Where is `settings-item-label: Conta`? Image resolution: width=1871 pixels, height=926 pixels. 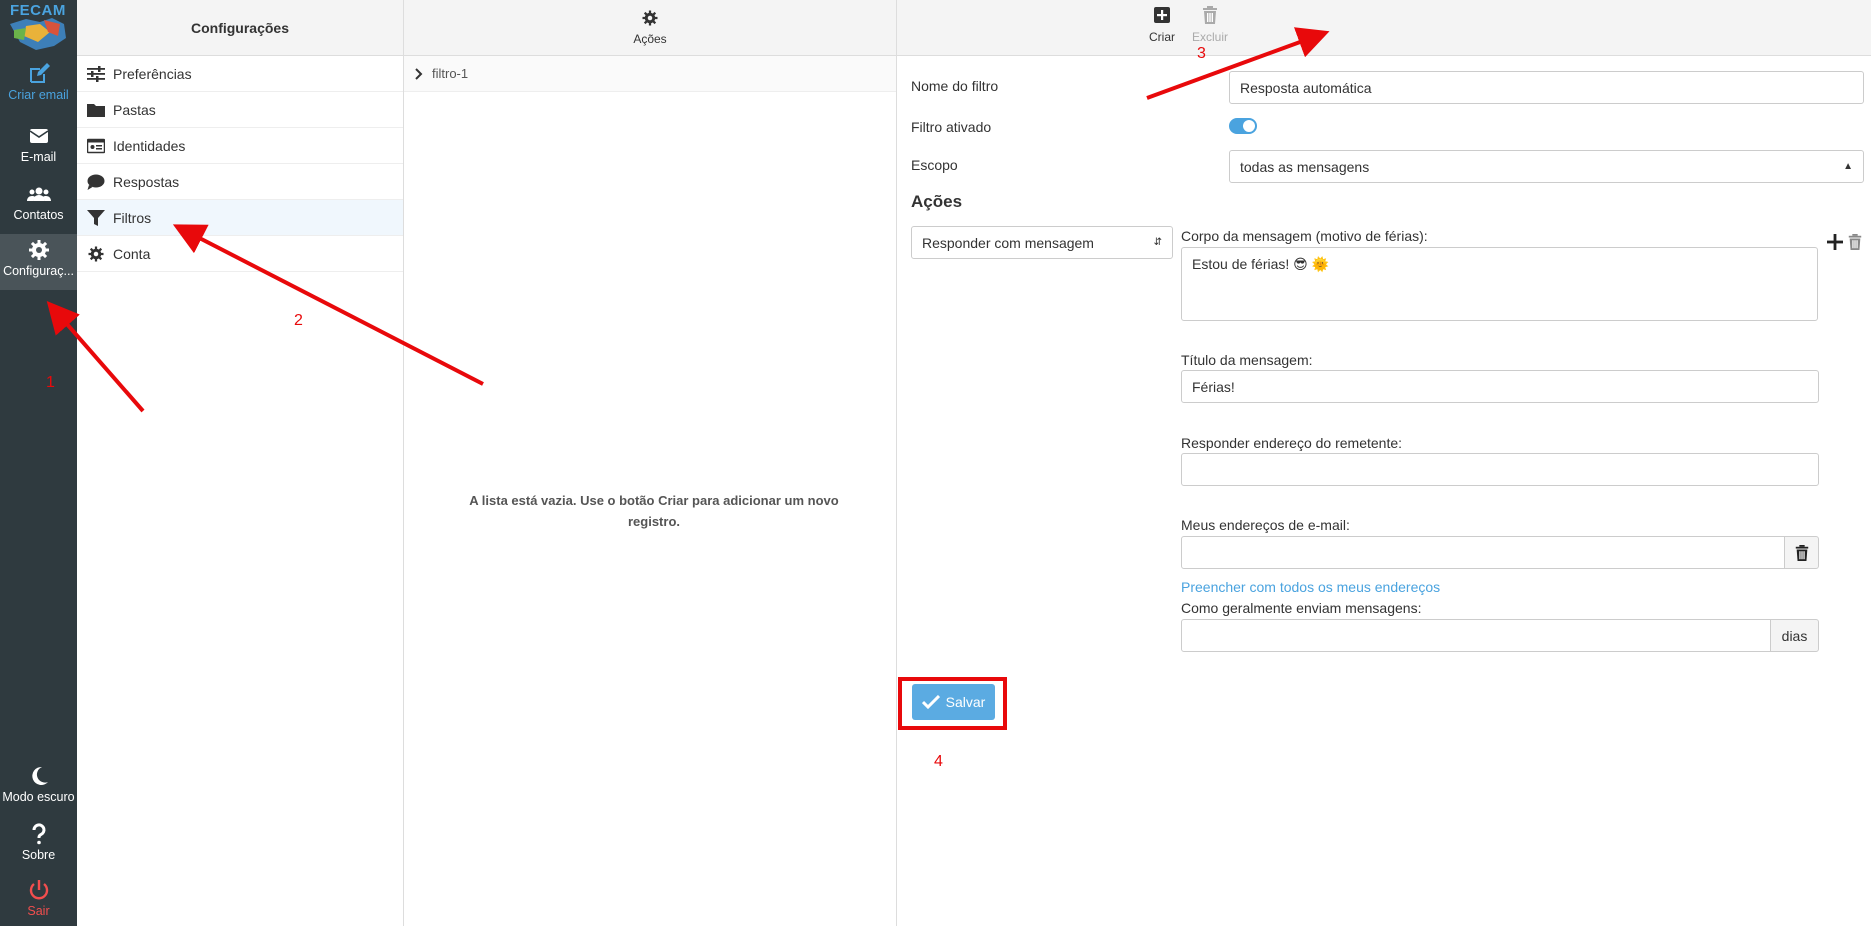 settings-item-label: Conta is located at coordinates (132, 253).